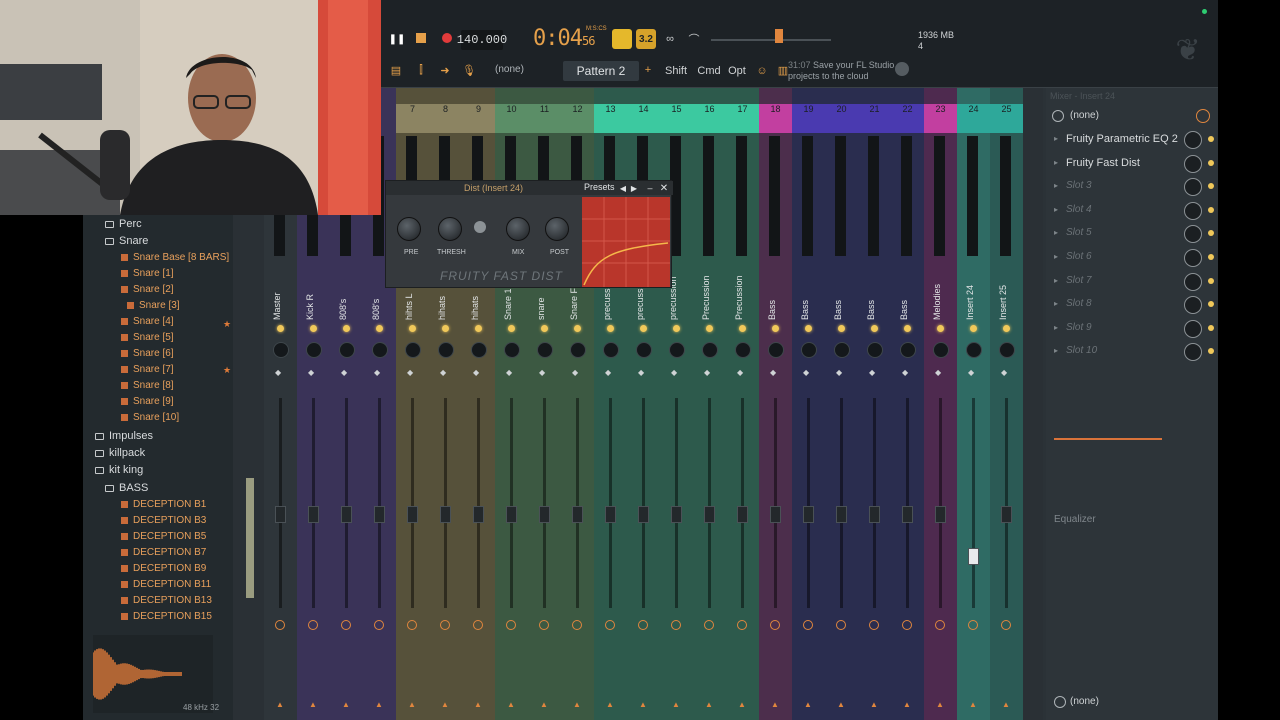 This screenshot has width=1280, height=720. I want to click on browser-file: Snare [8], so click(147, 386).